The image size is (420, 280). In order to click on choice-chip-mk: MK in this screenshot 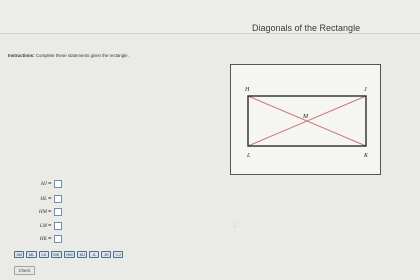, I will do `click(56, 254)`.